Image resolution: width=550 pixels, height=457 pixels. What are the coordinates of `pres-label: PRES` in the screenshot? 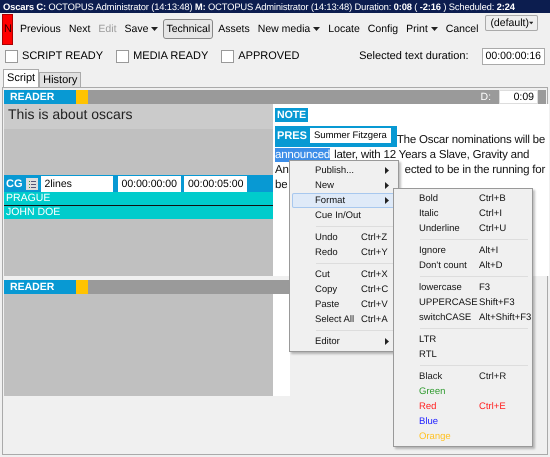 It's located at (292, 136).